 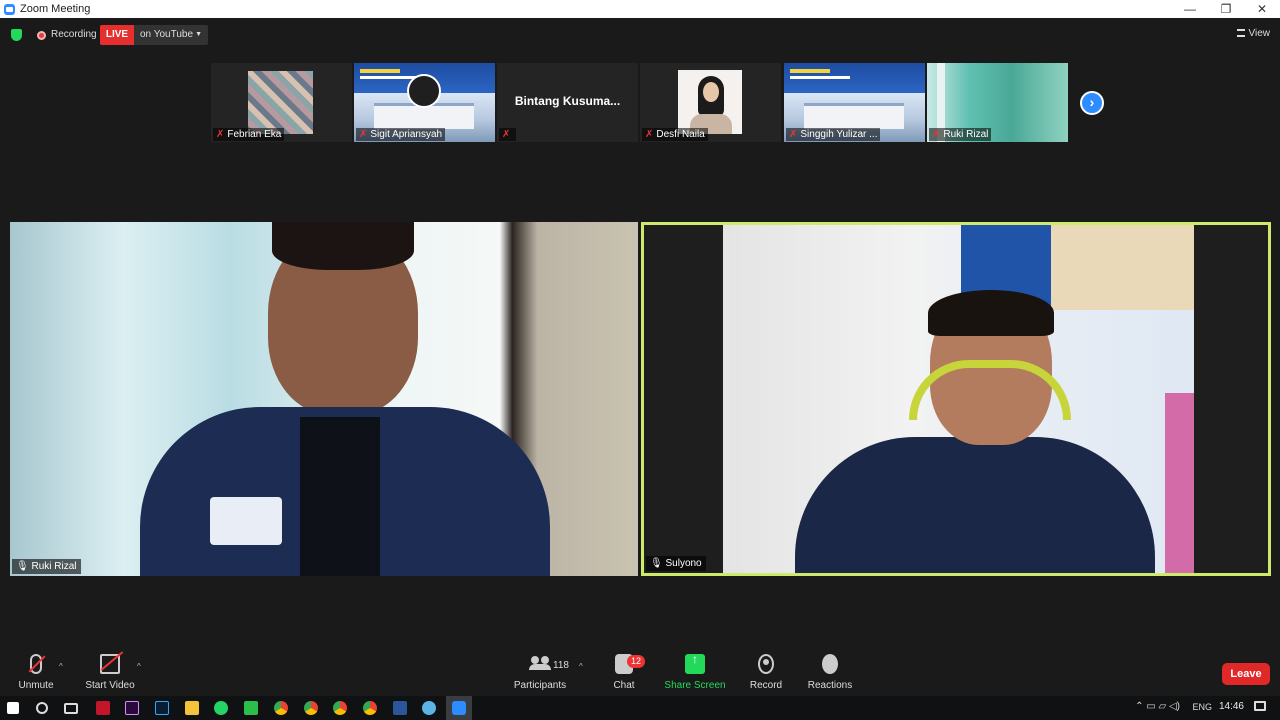 What do you see at coordinates (139, 666) in the screenshot?
I see `video-options-chevron-icon: ^` at bounding box center [139, 666].